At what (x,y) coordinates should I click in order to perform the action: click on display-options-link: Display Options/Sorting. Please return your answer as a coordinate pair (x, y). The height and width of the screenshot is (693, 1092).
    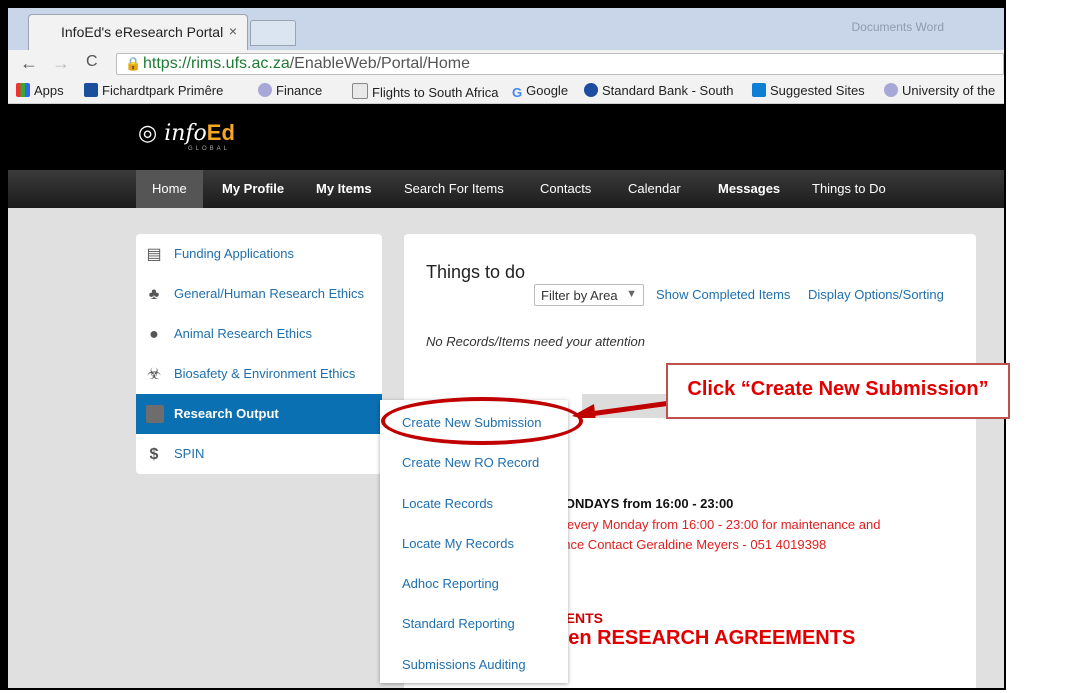
    Looking at the image, I should click on (876, 294).